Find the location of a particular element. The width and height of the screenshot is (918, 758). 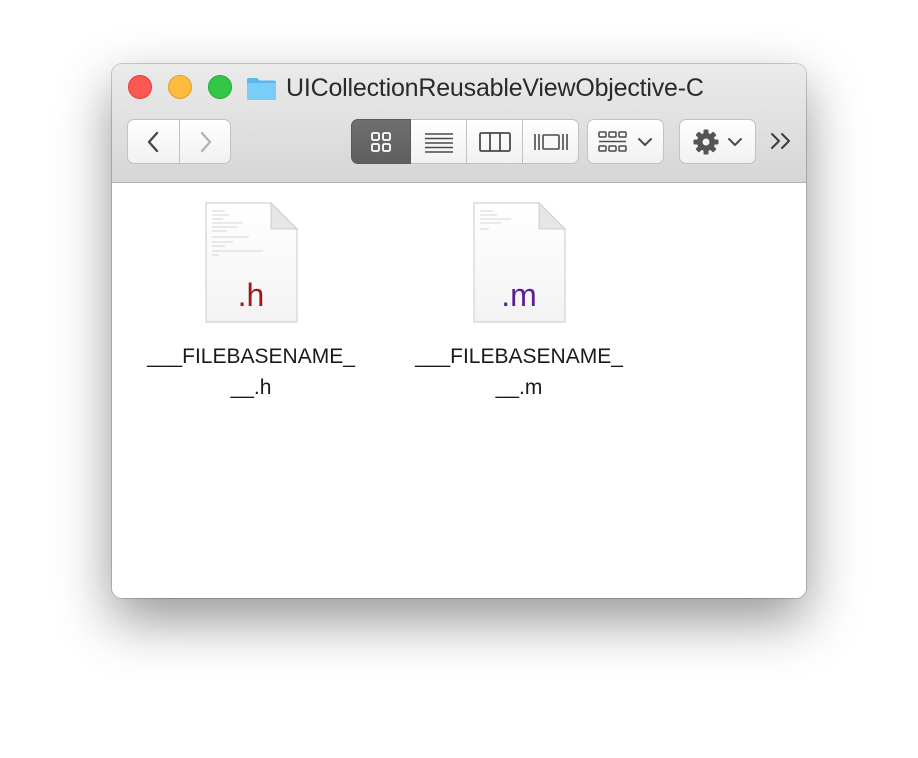

icon-grid-icon is located at coordinates (381, 141).